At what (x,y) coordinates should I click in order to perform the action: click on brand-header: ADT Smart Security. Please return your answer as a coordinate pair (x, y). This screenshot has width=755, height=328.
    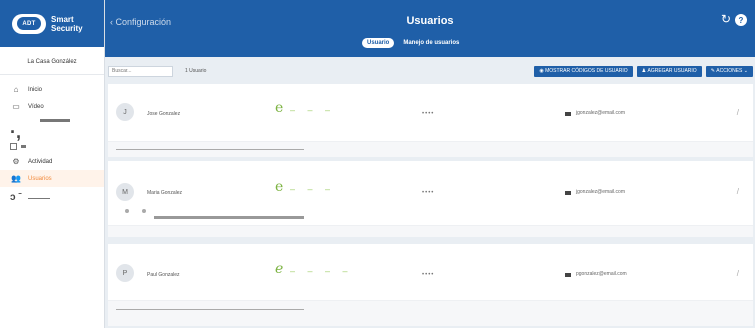
    Looking at the image, I should click on (52, 23).